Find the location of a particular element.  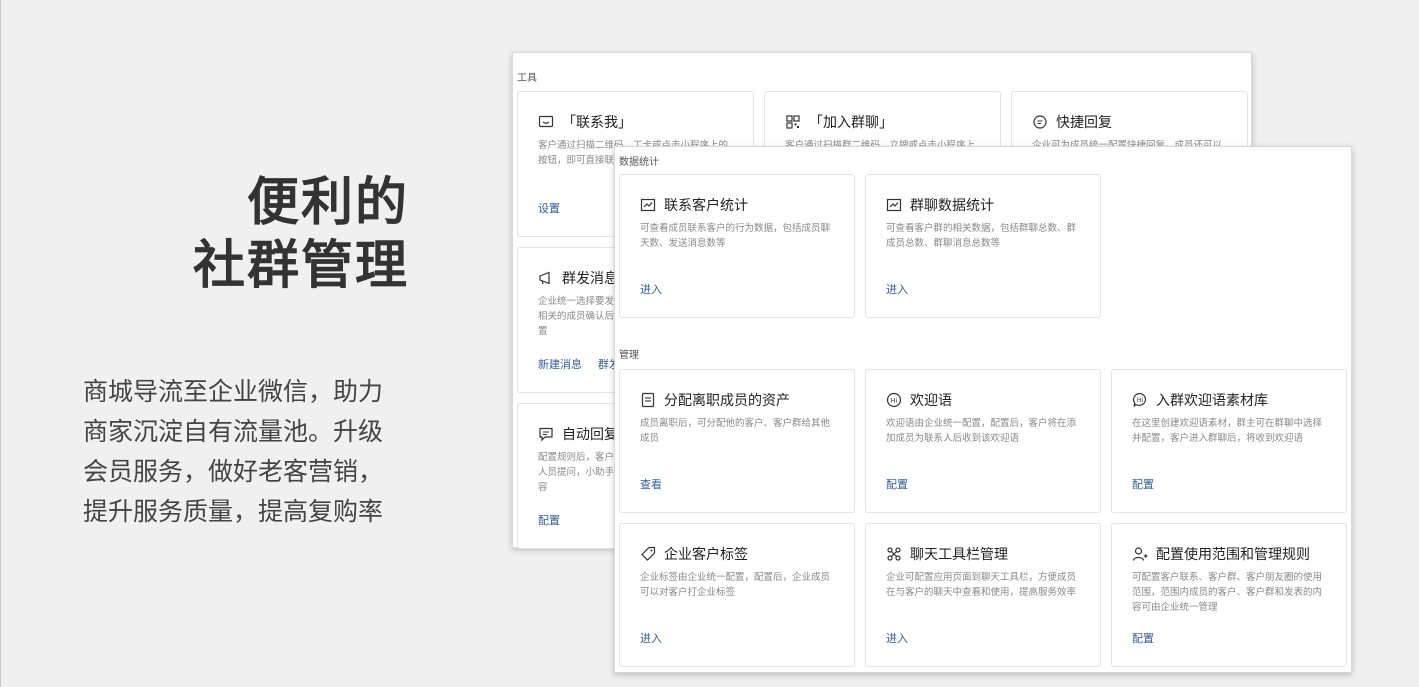

card-title-text: 群发消息 is located at coordinates (590, 279).